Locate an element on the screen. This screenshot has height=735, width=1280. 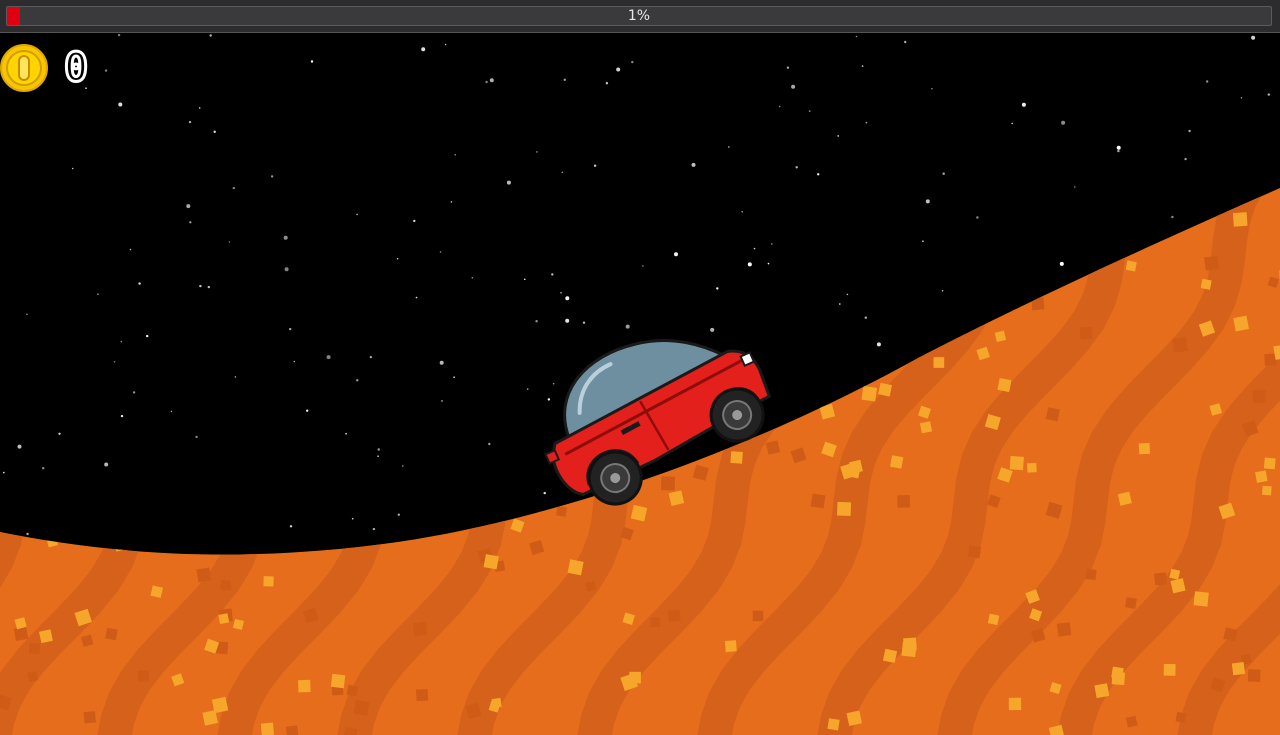
progress-track: 1% is located at coordinates (639, 16).